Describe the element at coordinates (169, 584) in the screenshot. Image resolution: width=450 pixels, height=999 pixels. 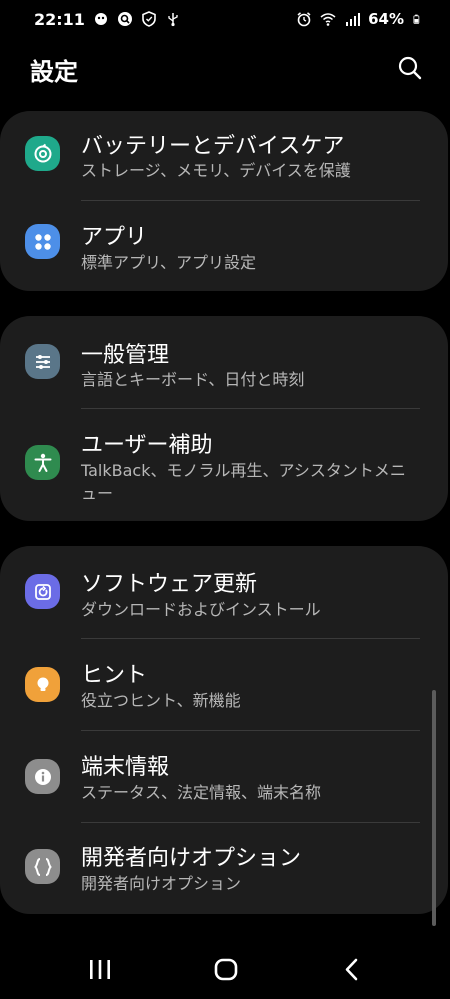
I see `item-label: ソフトウェア更新` at that location.